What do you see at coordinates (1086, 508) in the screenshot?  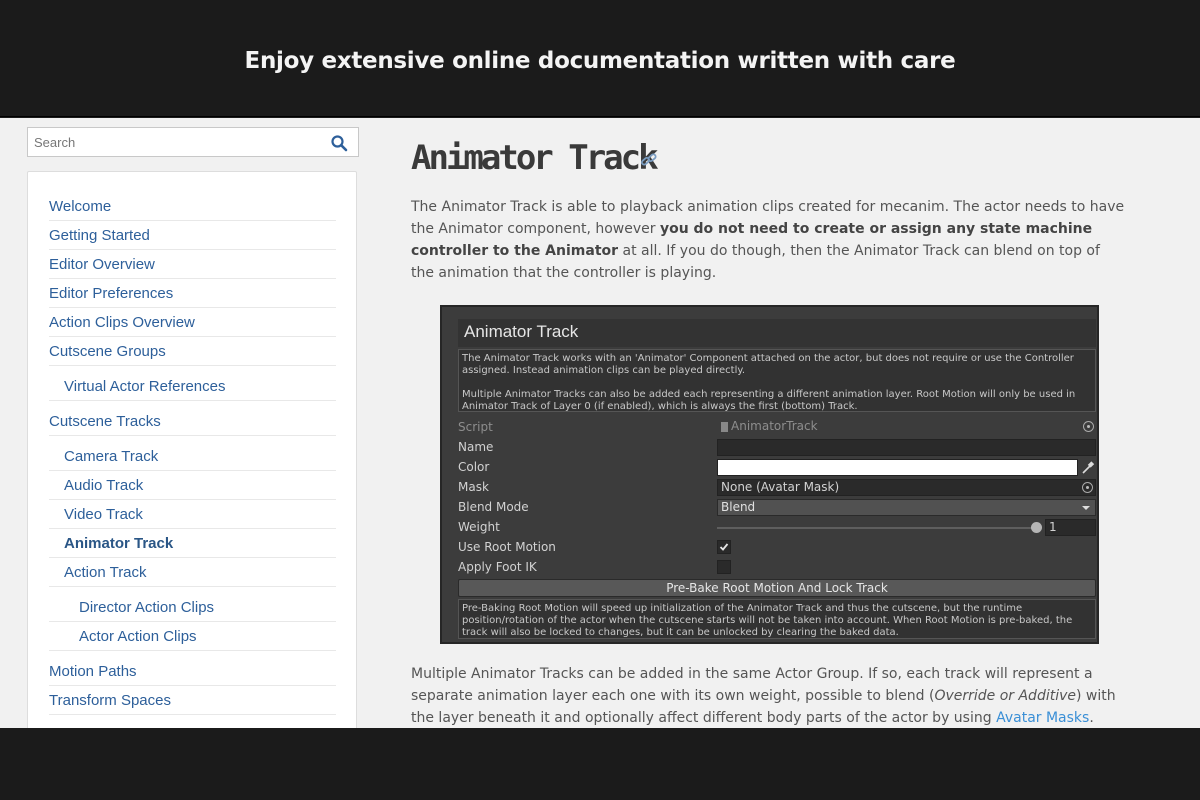 I see `chevron-down-icon` at bounding box center [1086, 508].